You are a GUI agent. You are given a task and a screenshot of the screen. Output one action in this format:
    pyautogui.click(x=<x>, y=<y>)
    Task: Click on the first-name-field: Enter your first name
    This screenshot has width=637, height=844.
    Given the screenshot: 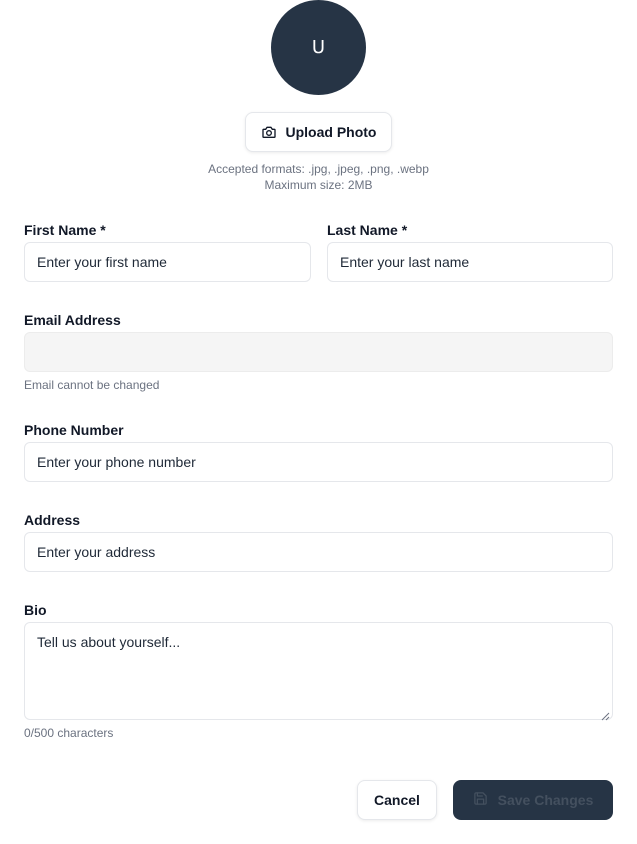 What is the action you would take?
    pyautogui.click(x=167, y=262)
    